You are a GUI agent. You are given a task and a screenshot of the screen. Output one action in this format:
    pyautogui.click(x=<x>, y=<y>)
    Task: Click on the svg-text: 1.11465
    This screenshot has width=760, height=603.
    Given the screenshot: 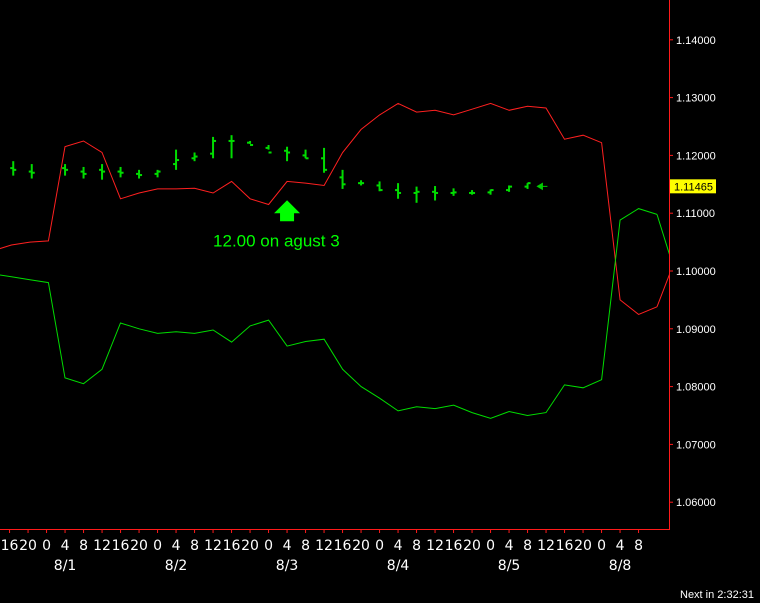 What is the action you would take?
    pyautogui.click(x=693, y=187)
    